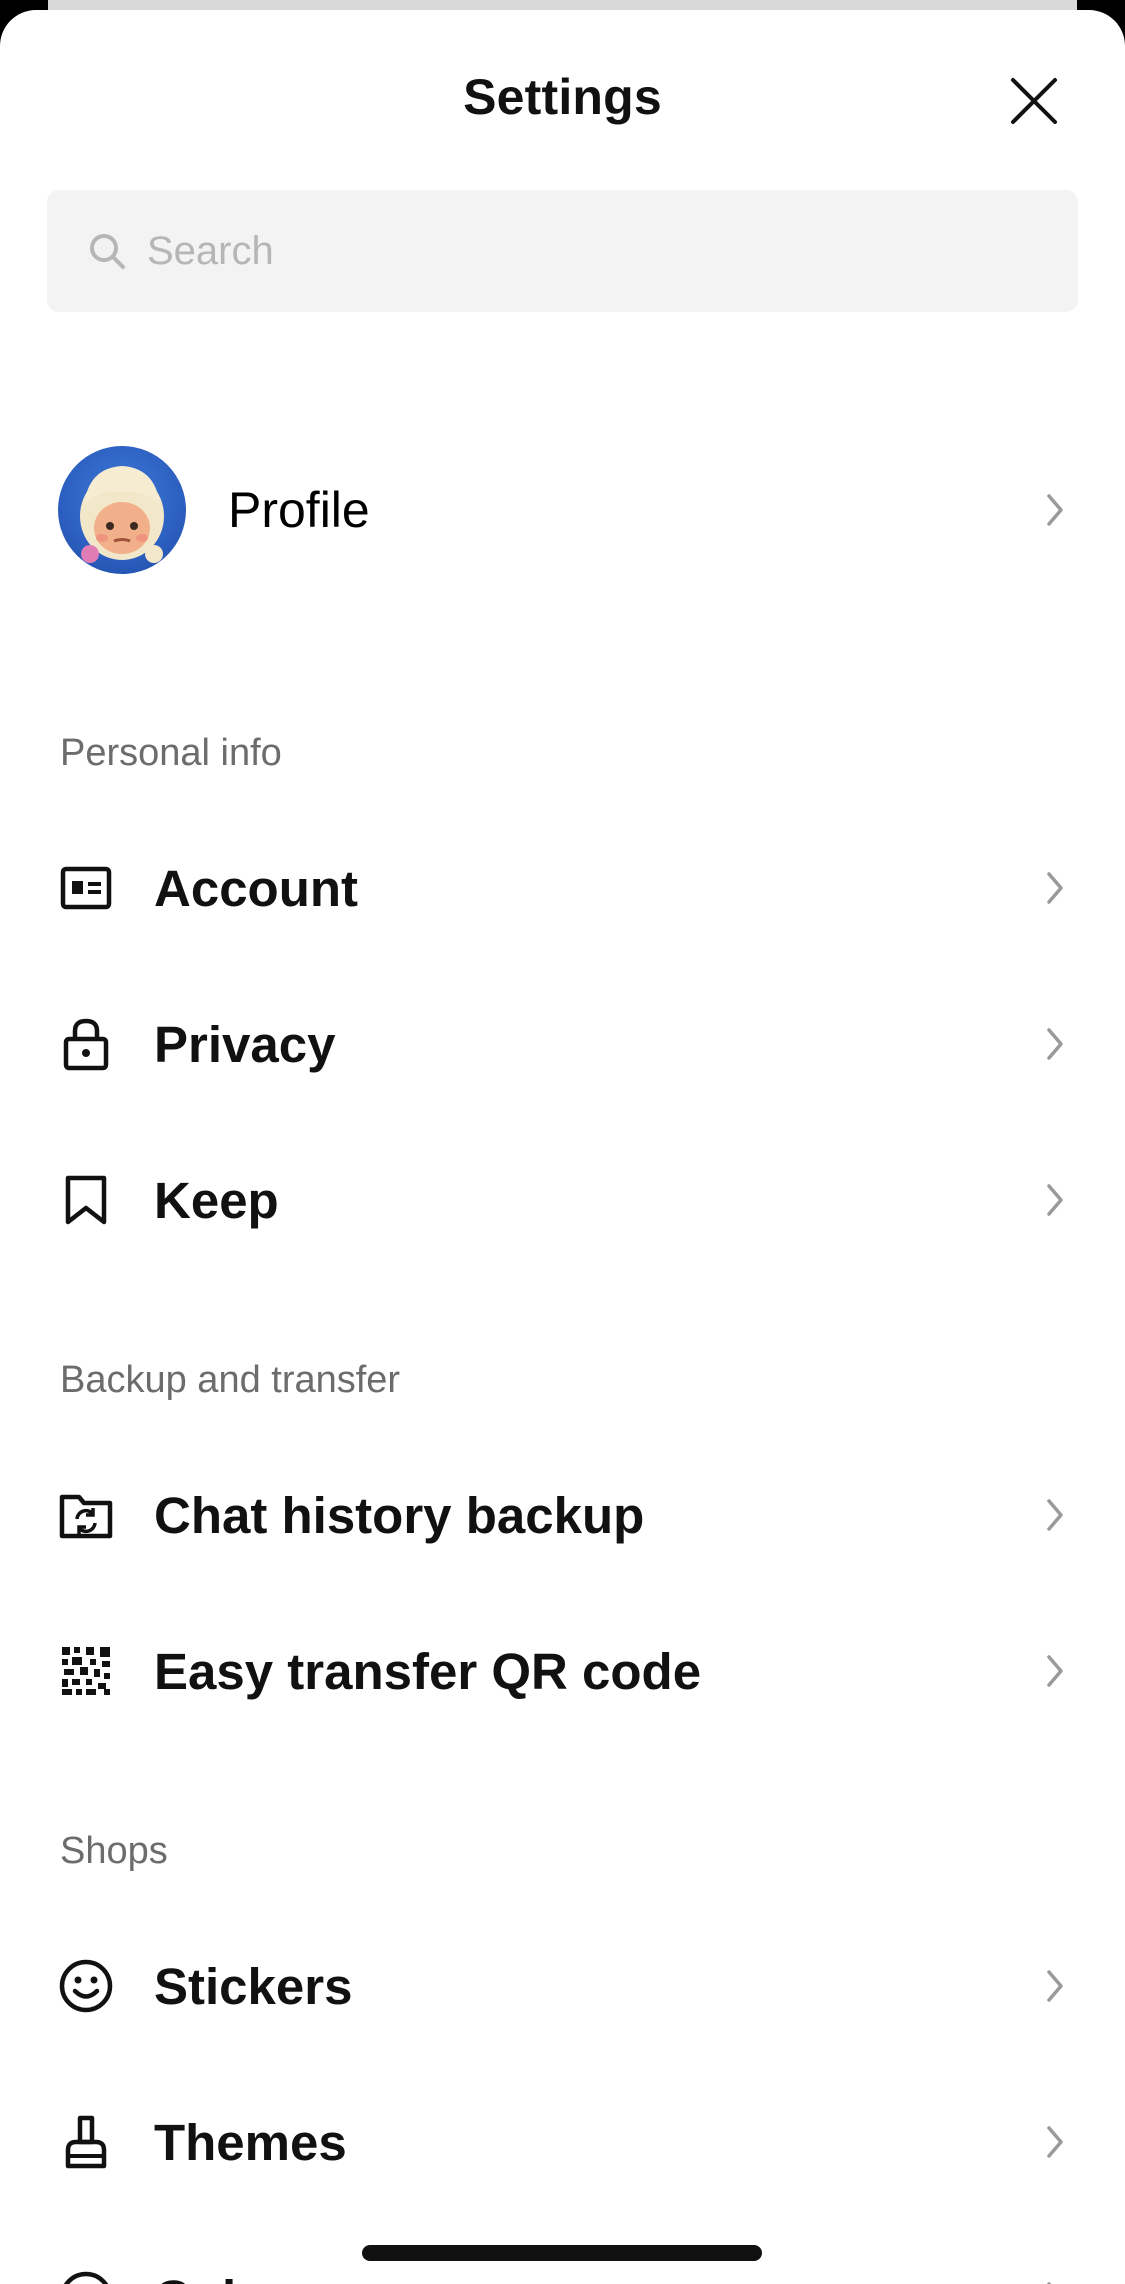  What do you see at coordinates (86, 1986) in the screenshot?
I see `smiley-icon` at bounding box center [86, 1986].